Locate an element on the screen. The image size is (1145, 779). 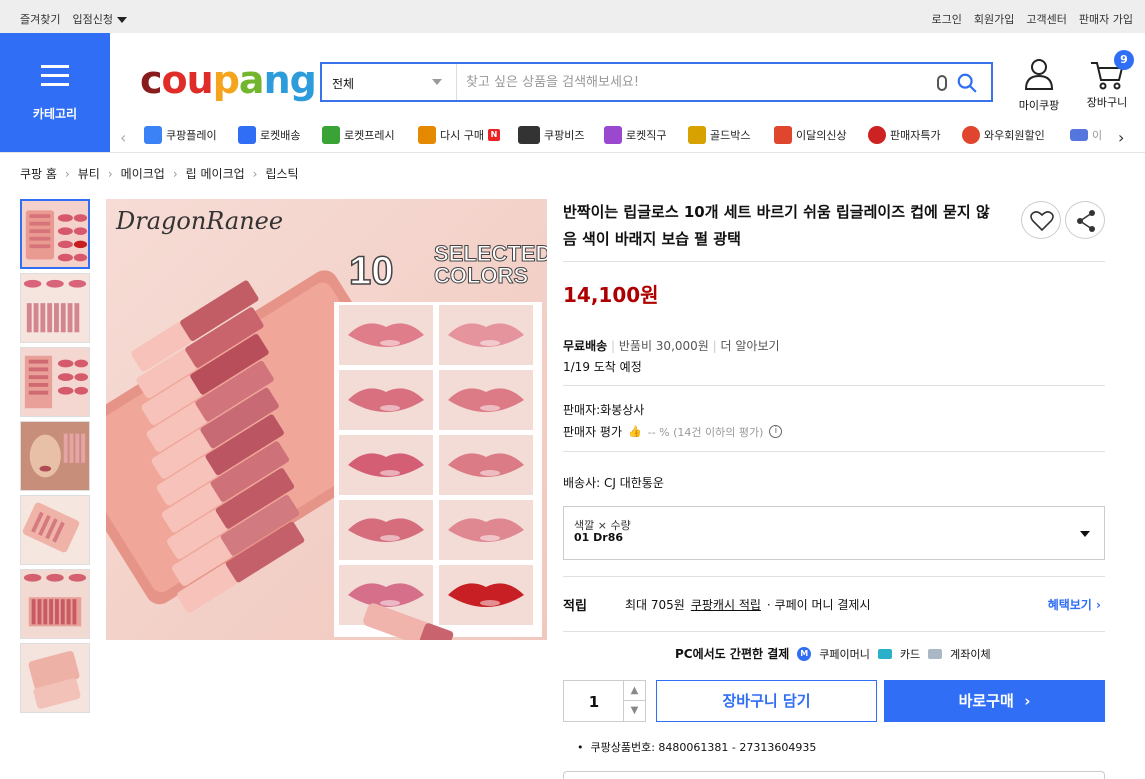
seller-join-link: 판매자 가입 is located at coordinates (1106, 19).